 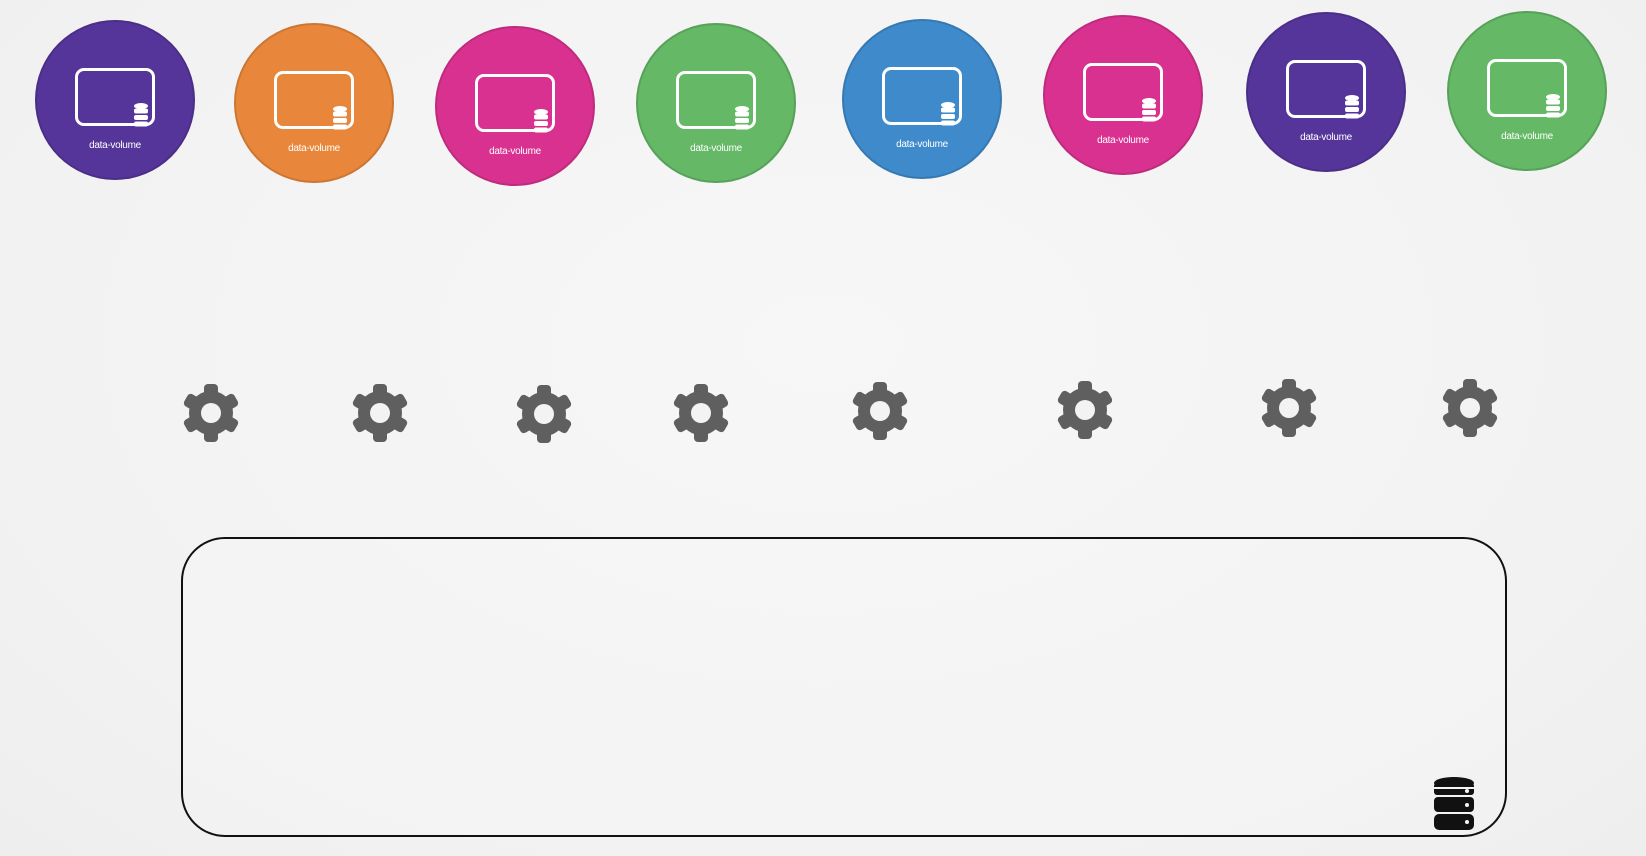 What do you see at coordinates (922, 99) in the screenshot?
I see `pod-5: data-volume` at bounding box center [922, 99].